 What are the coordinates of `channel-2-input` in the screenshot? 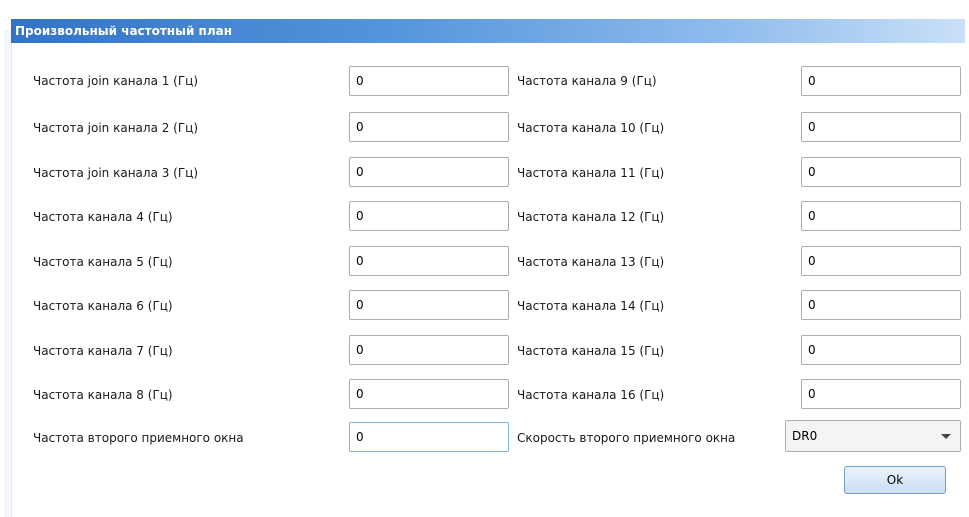 It's located at (429, 127).